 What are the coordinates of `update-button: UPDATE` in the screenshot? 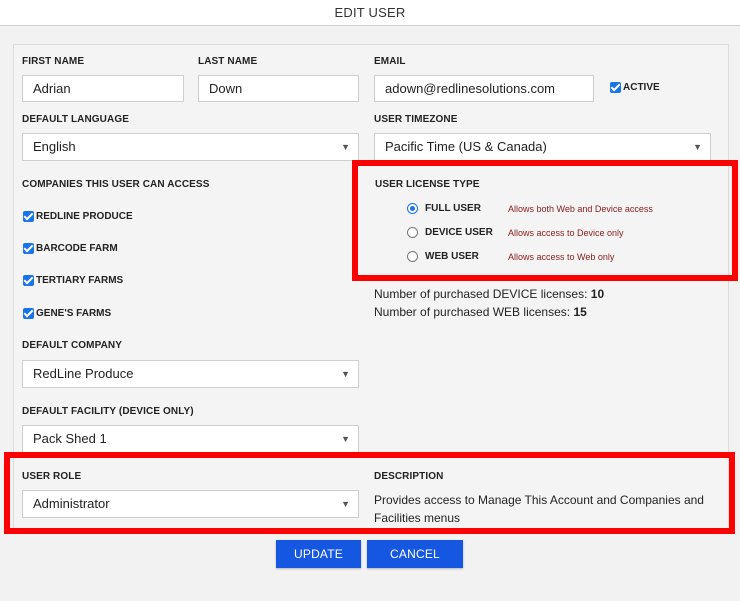 It's located at (318, 554).